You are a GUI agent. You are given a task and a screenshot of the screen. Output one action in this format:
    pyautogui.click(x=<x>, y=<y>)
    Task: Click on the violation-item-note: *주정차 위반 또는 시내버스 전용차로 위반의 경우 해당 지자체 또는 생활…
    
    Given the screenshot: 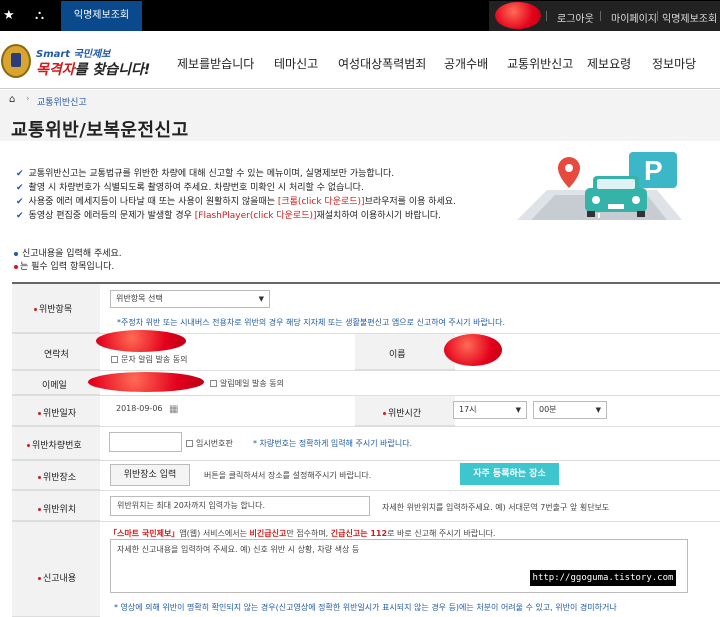 What is the action you would take?
    pyautogui.click(x=311, y=322)
    